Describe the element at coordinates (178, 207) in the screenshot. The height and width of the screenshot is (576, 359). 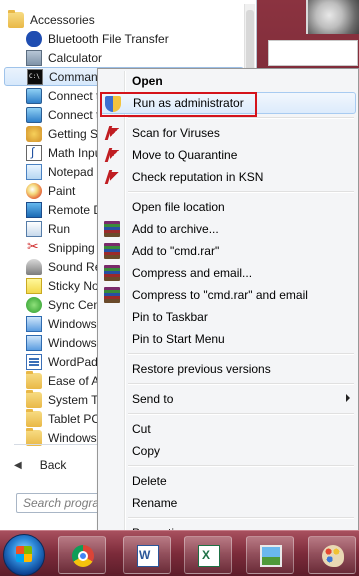
I see `menu-item-label: Open file location` at that location.